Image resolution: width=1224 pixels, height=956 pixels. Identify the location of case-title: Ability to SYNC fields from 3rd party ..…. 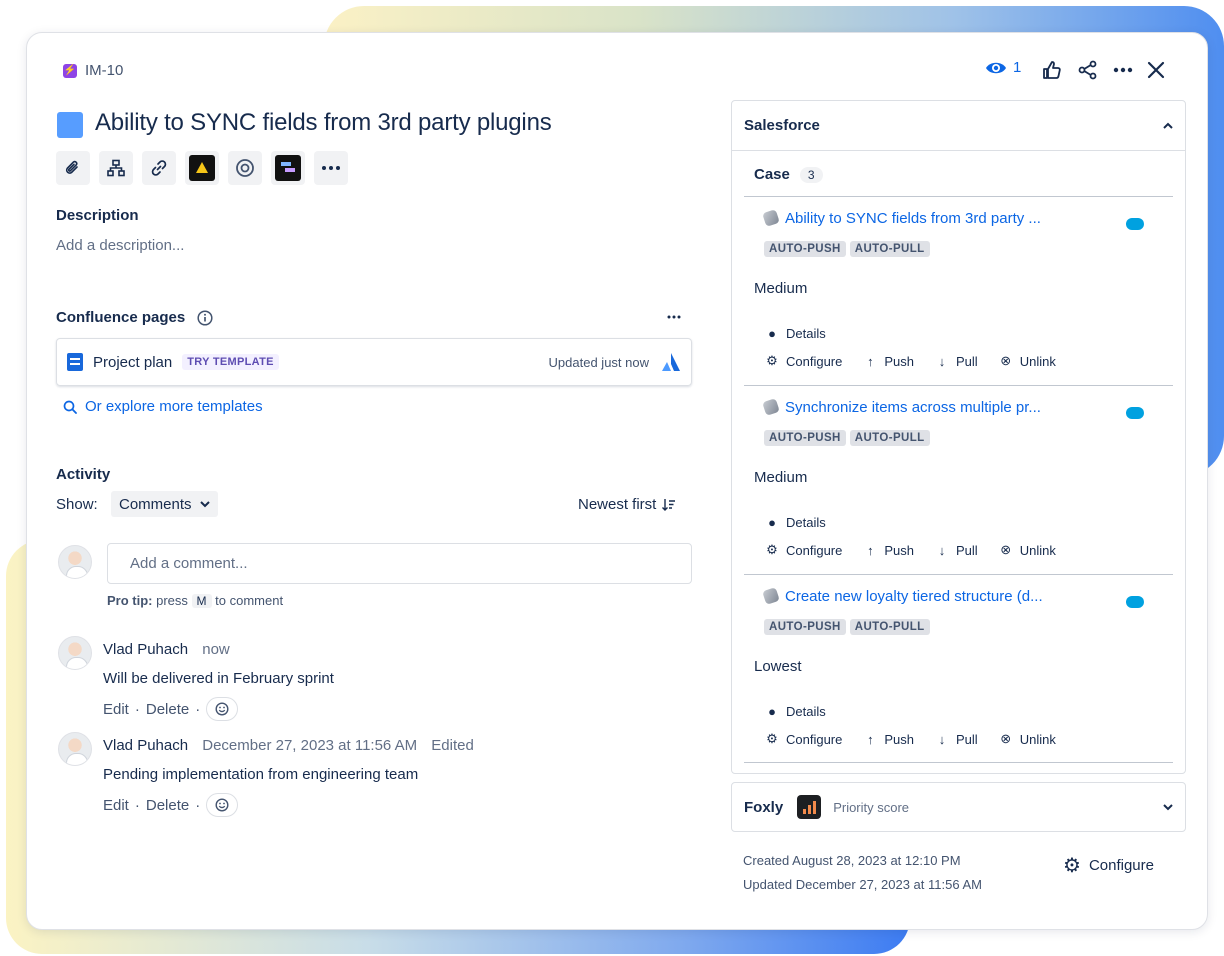
(913, 218).